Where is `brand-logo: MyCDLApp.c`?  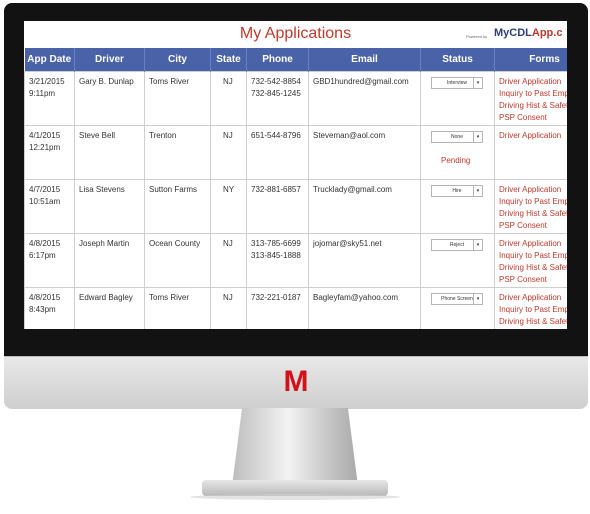
brand-logo: MyCDLApp.c is located at coordinates (528, 33).